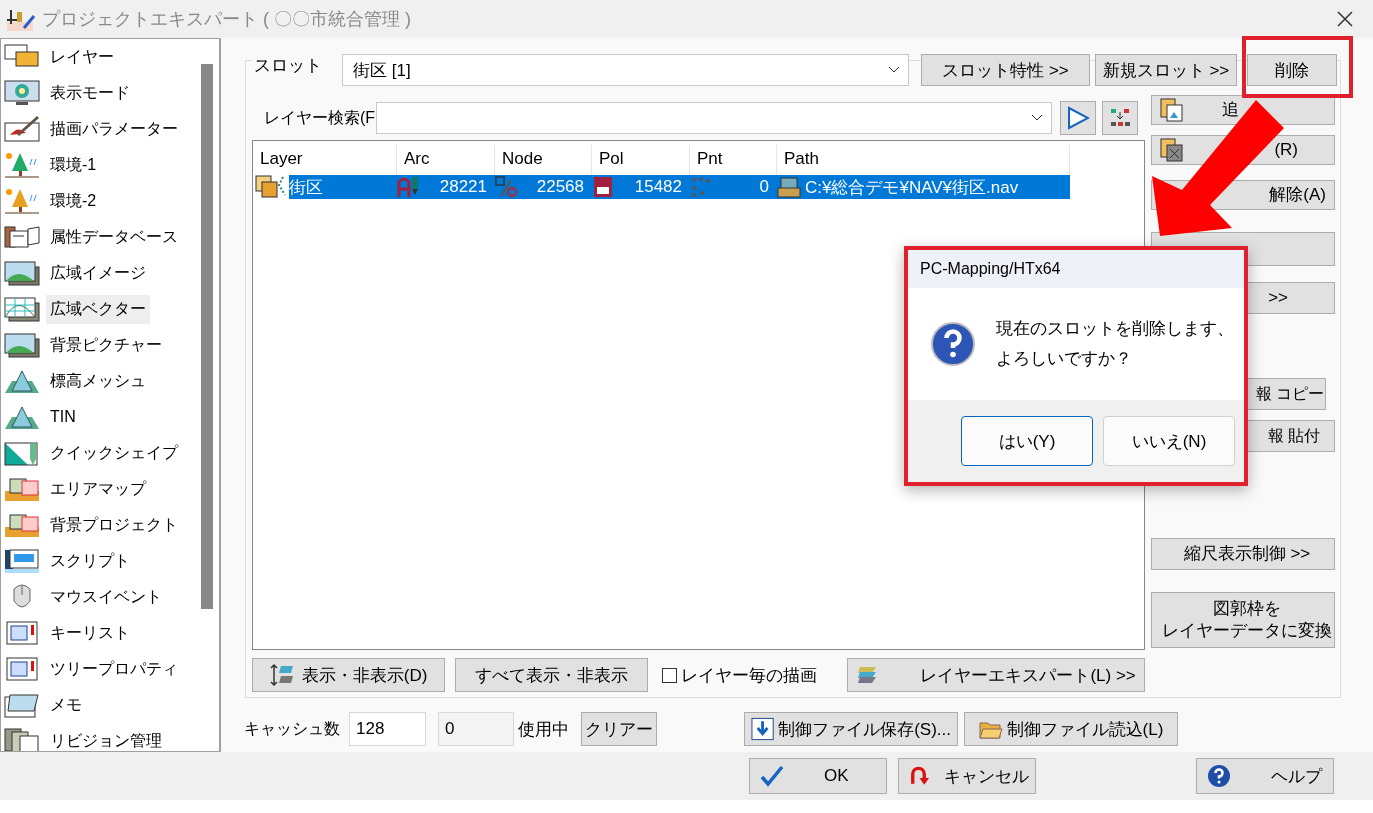  Describe the element at coordinates (658, 187) in the screenshot. I see `table-cell: 15482` at that location.